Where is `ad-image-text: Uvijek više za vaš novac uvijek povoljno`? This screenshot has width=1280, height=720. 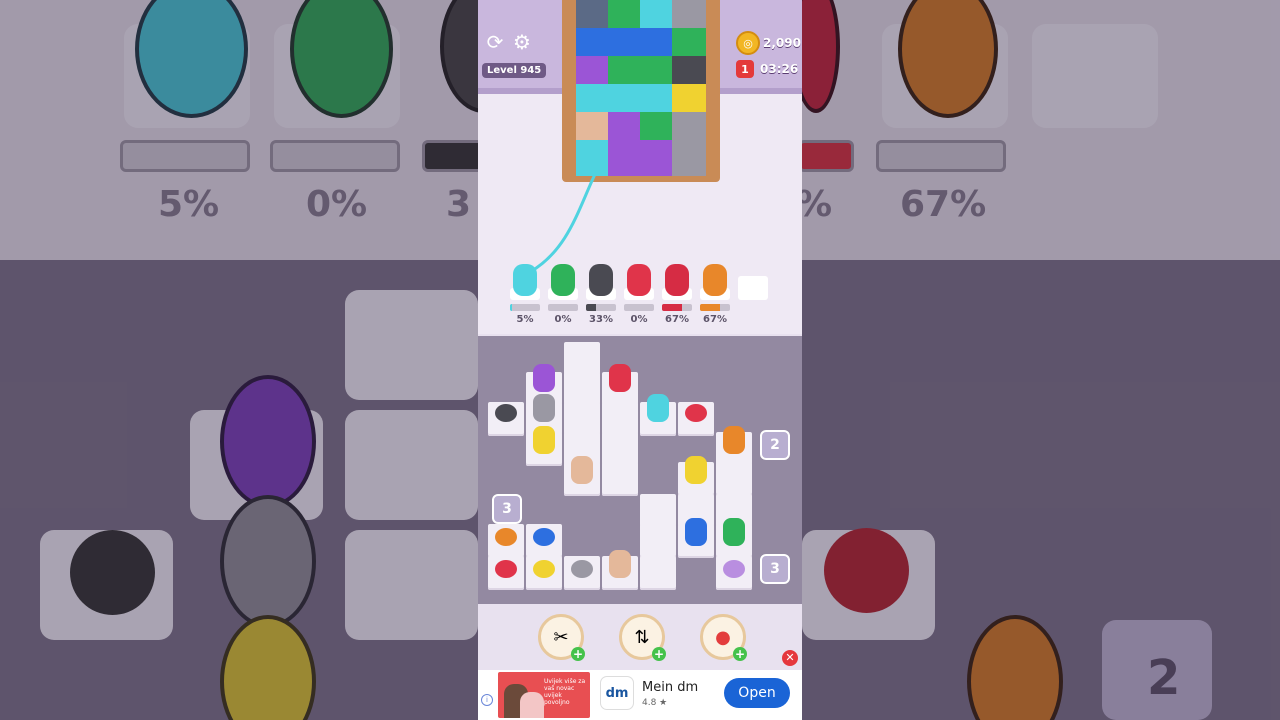
ad-image-text: Uvijek više za vaš novac uvijek povoljno is located at coordinates (565, 692).